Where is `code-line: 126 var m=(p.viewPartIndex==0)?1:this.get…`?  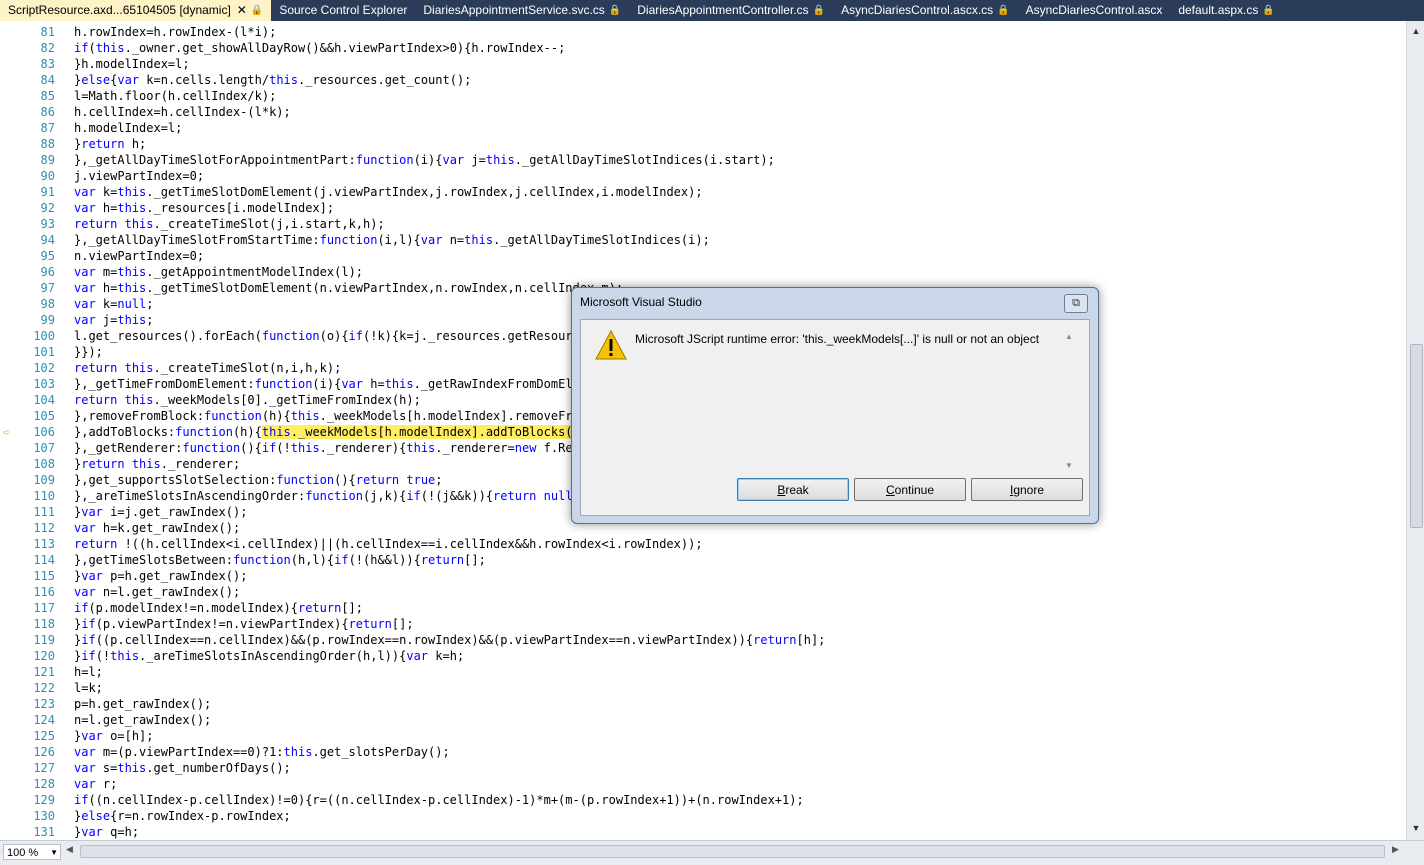
code-line: 126 var m=(p.viewPartIndex==0)?1:this.get… is located at coordinates (703, 752).